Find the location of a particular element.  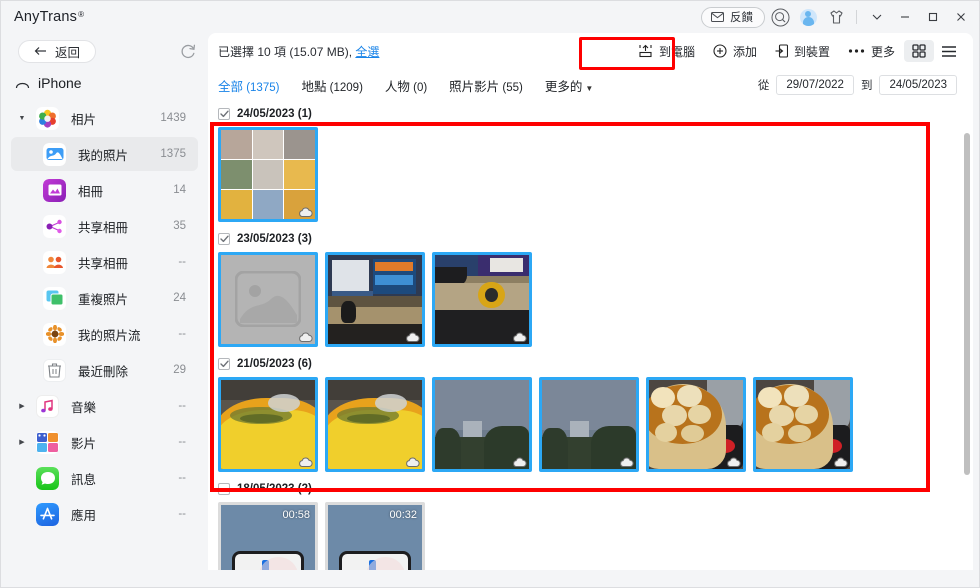

sidebar-item-label: 我的照片流 is located at coordinates (109, 335).